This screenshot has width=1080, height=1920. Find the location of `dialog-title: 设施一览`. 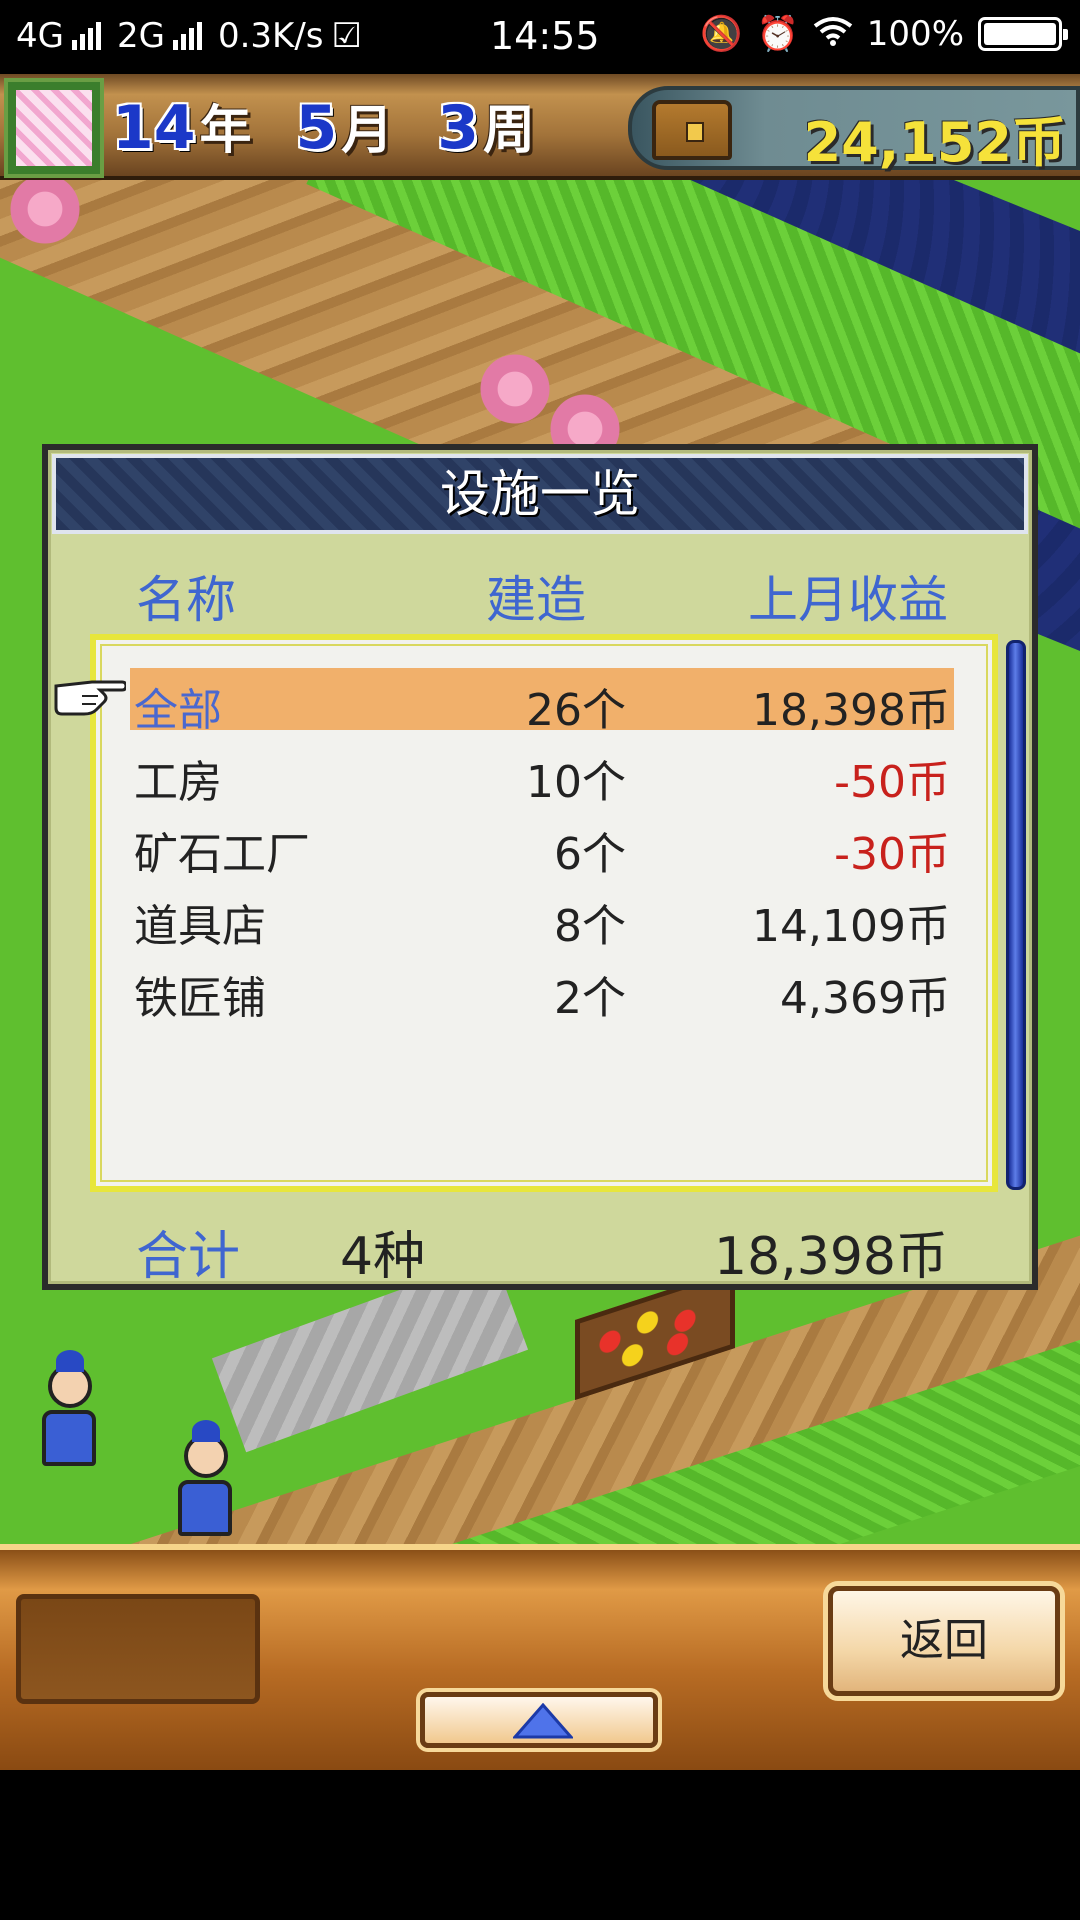

dialog-title: 设施一览 is located at coordinates (540, 494).